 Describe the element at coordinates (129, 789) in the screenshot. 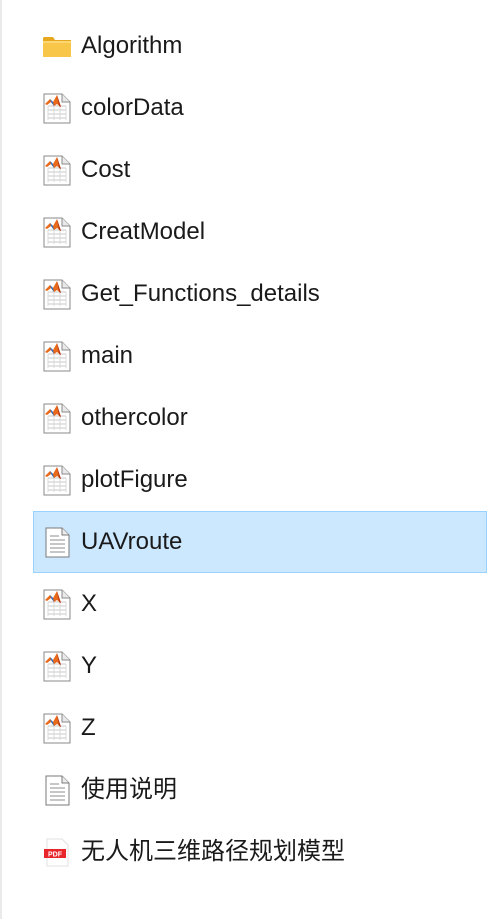

I see `file-name: 使用说明` at that location.